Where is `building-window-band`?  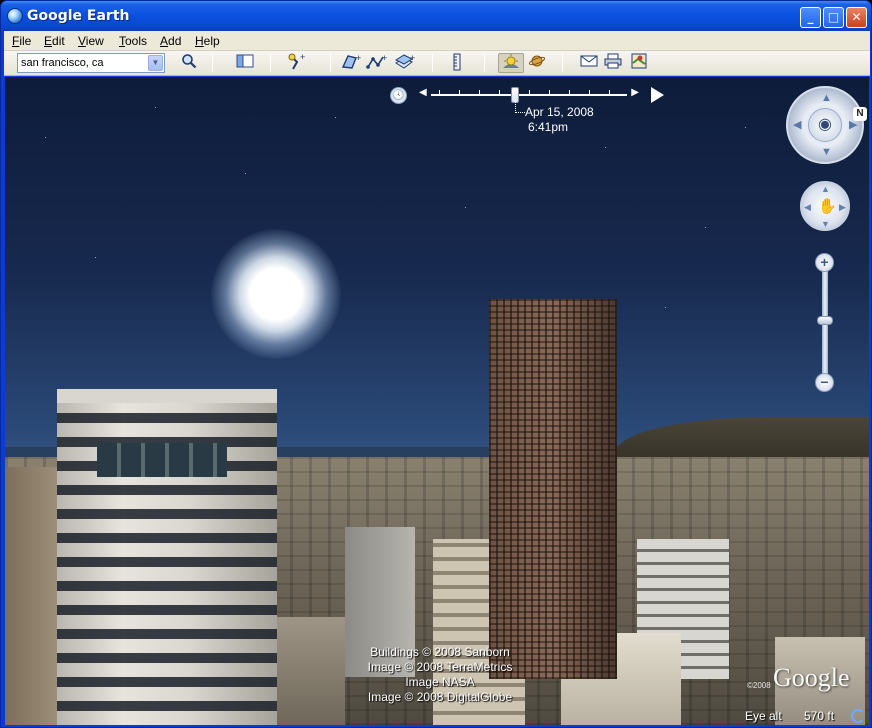
building-window-band is located at coordinates (162, 460).